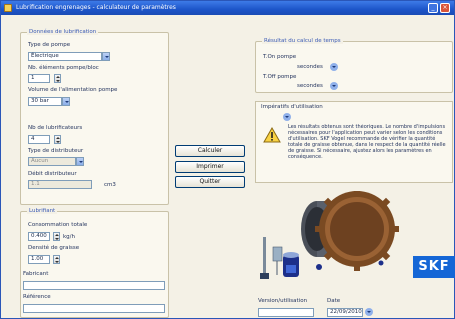 The height and width of the screenshot is (319, 455). I want to click on pump-type-label: Type de pompe, so click(49, 45).